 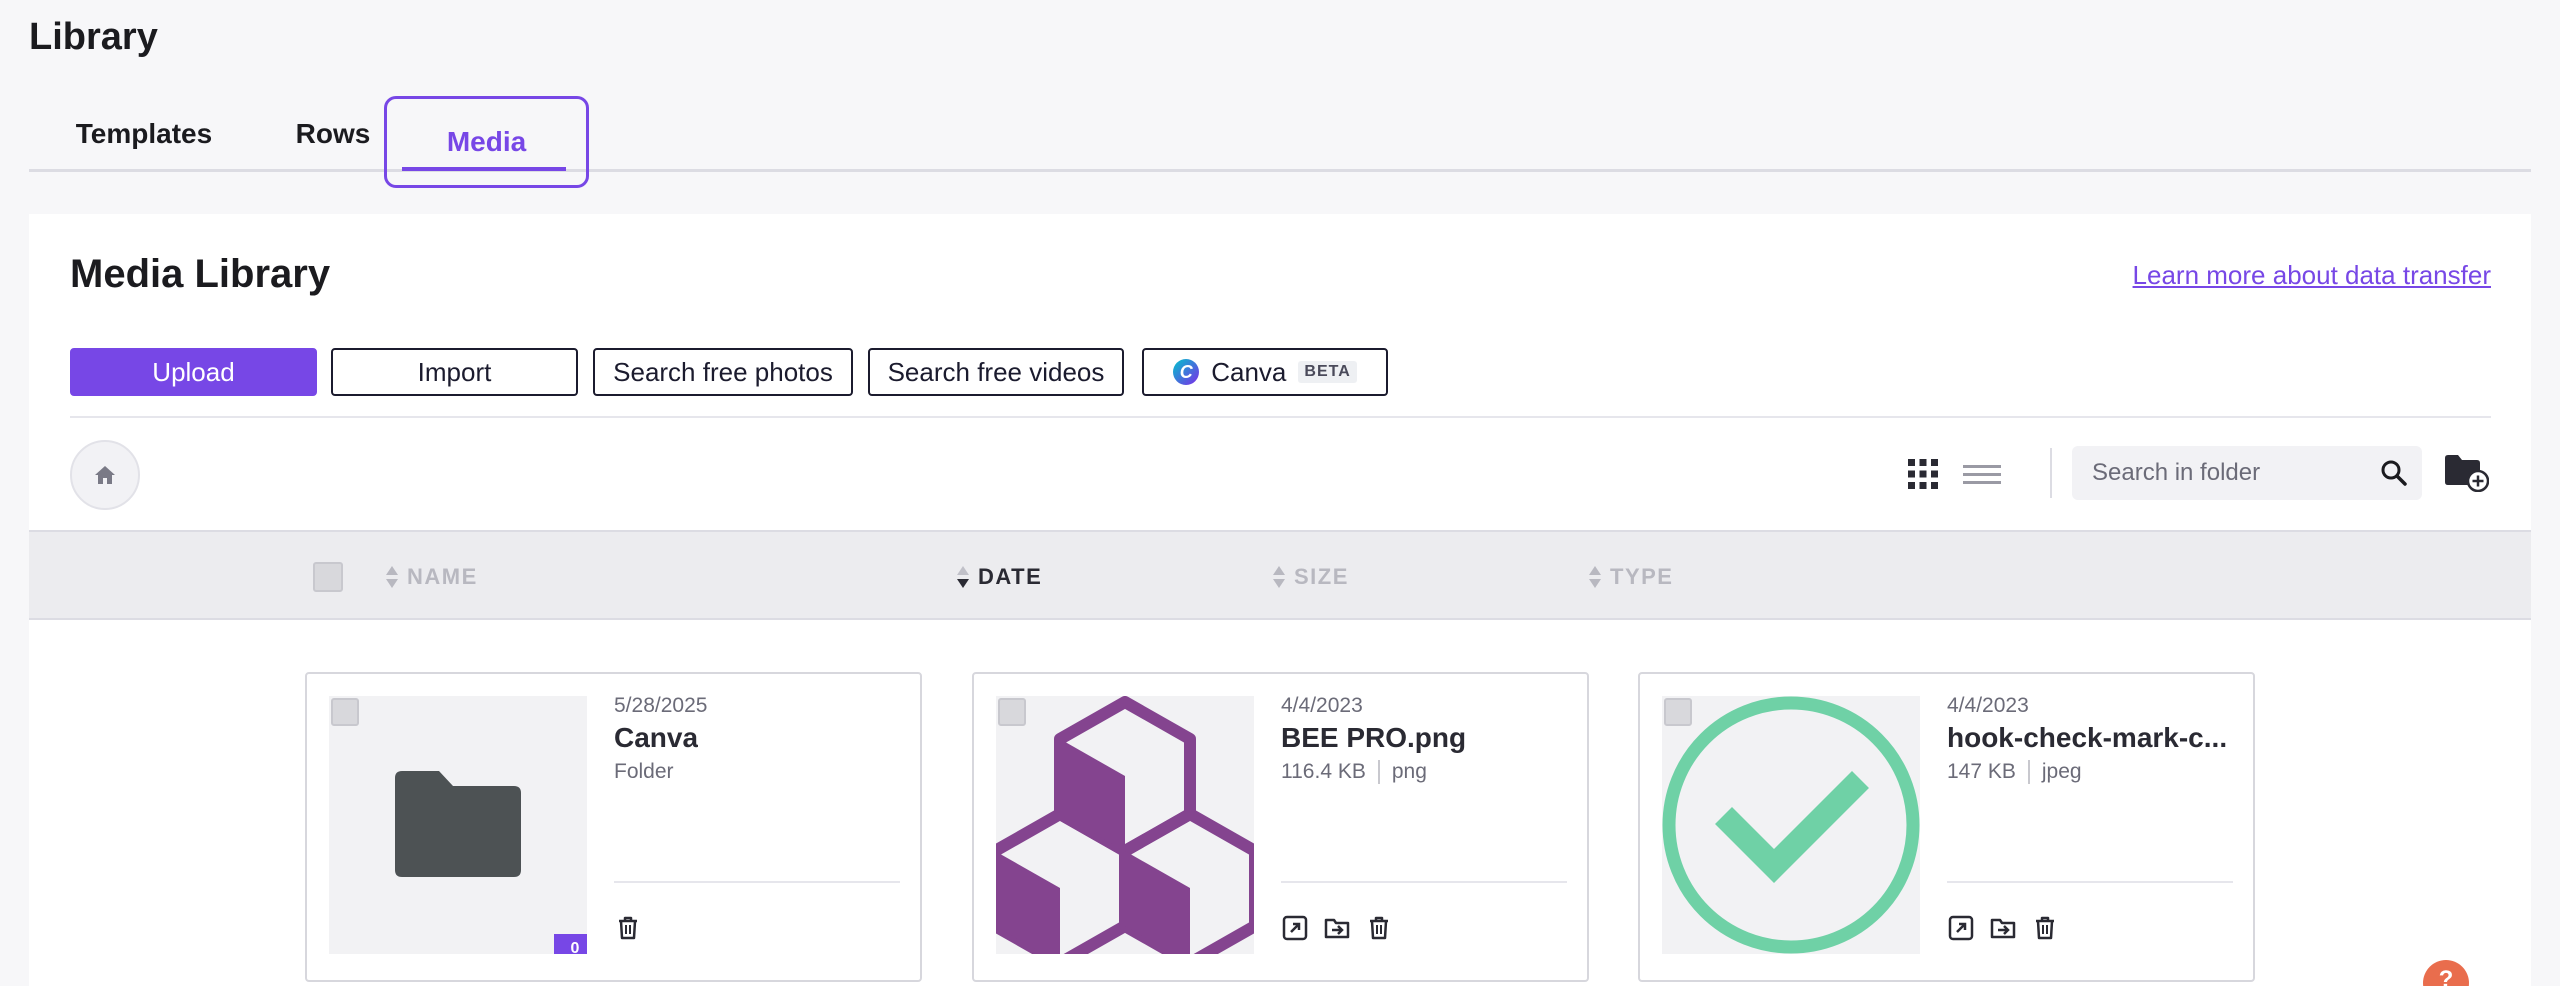 What do you see at coordinates (144, 134) in the screenshot?
I see `tab-templates: Templates` at bounding box center [144, 134].